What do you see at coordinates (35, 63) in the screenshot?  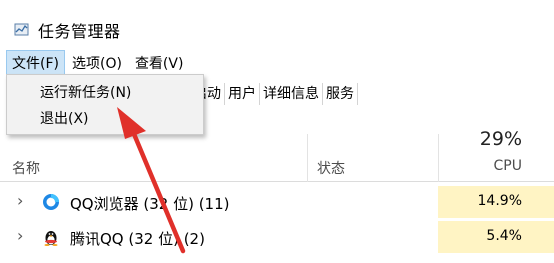 I see `menu-file: 文件(F)` at bounding box center [35, 63].